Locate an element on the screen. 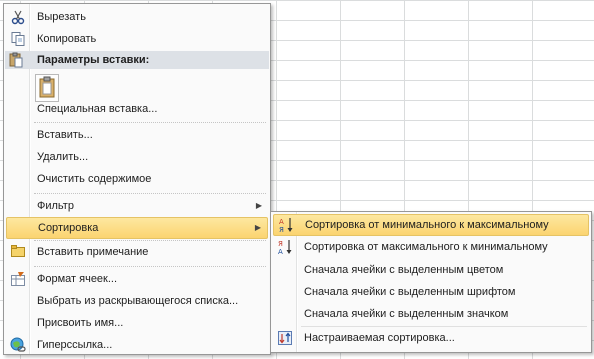 The width and height of the screenshot is (594, 359). hyperlink-icon is located at coordinates (18, 344).